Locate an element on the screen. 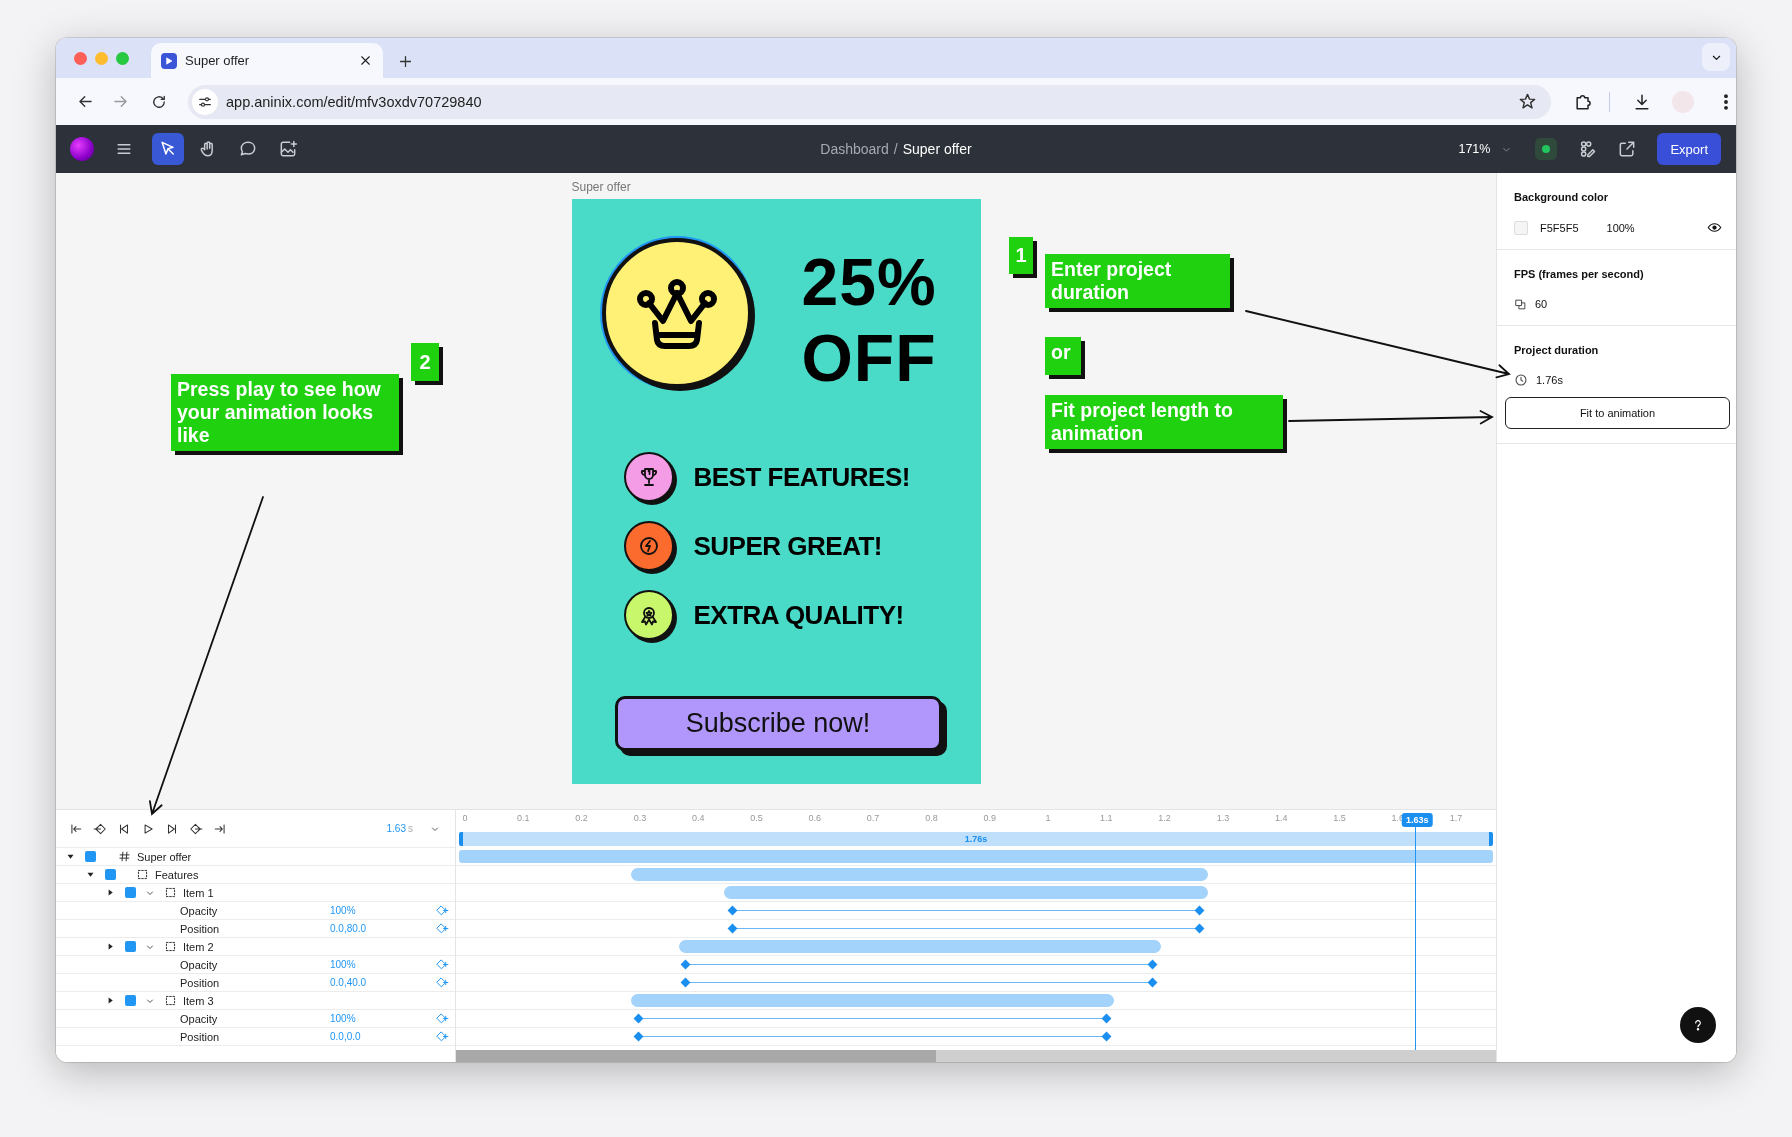 This screenshot has width=1792, height=1137. next-frame-icon is located at coordinates (172, 828).